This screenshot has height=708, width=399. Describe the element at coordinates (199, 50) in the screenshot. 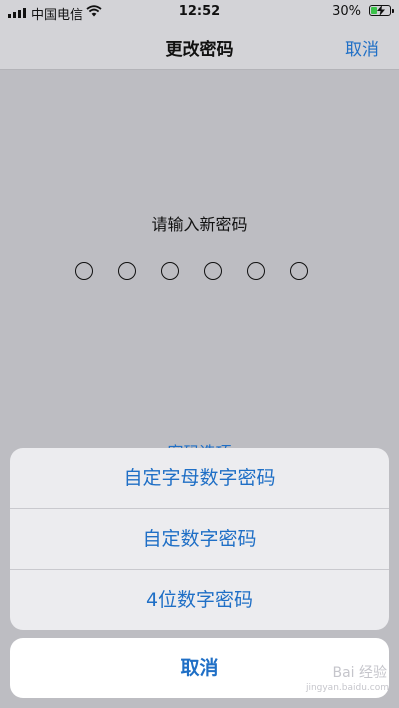

I see `page-title: 更改密码` at that location.